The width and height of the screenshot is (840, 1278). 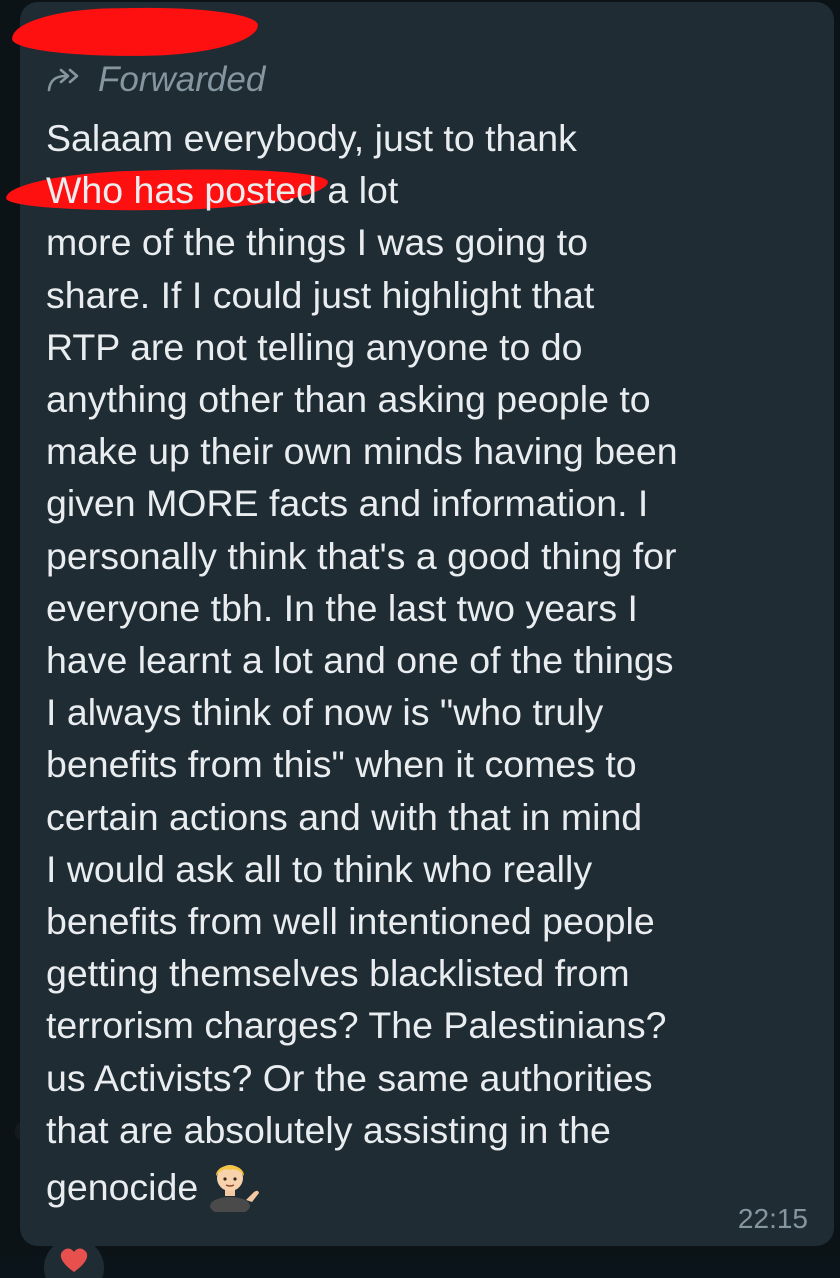 I want to click on forwarded-indicator: Forwarded, so click(x=155, y=80).